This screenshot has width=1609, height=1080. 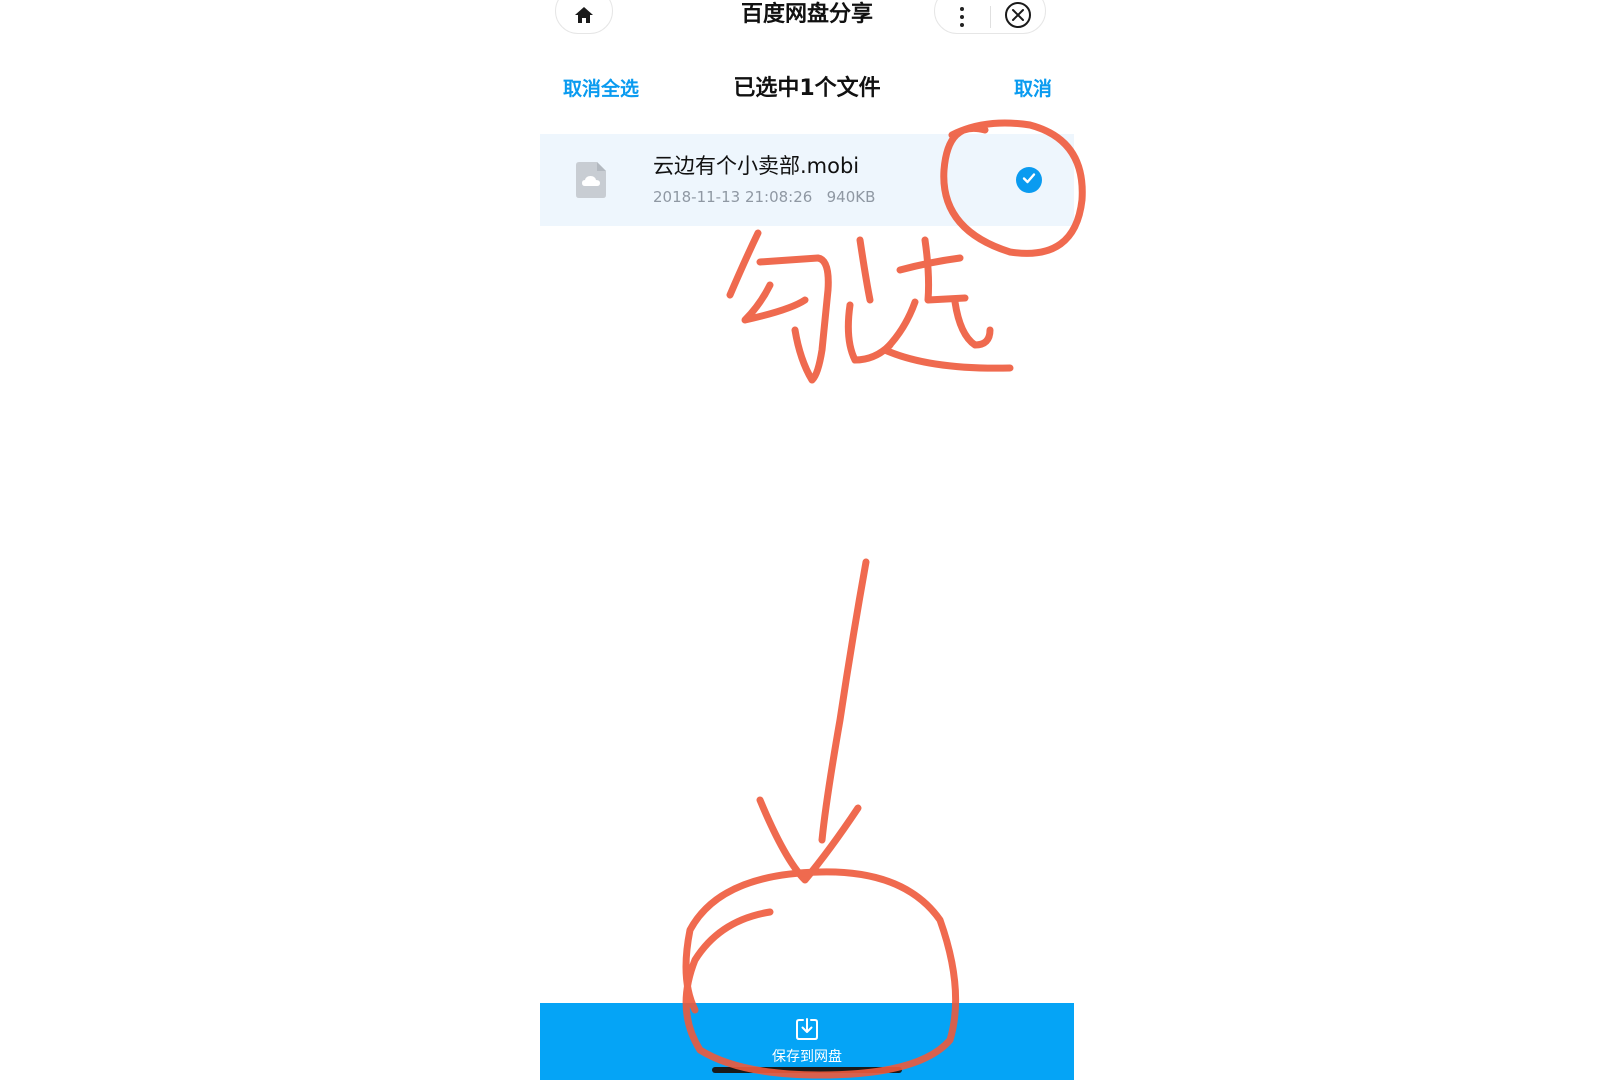 What do you see at coordinates (851, 197) in the screenshot?
I see `file-size: 940KB` at bounding box center [851, 197].